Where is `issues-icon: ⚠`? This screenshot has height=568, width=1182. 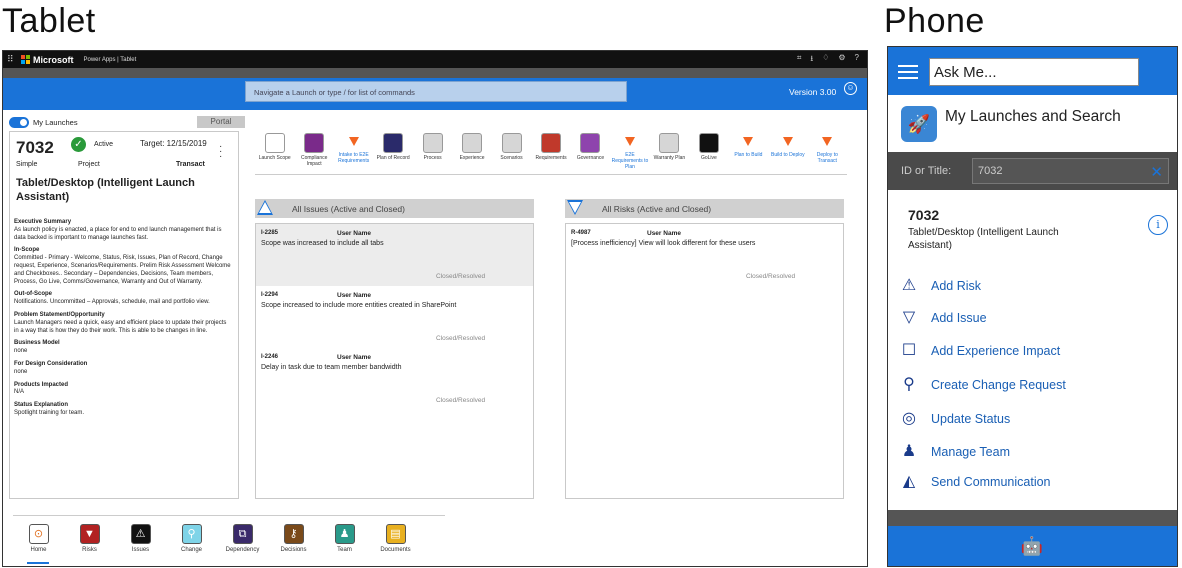 issues-icon: ⚠ is located at coordinates (140, 534).